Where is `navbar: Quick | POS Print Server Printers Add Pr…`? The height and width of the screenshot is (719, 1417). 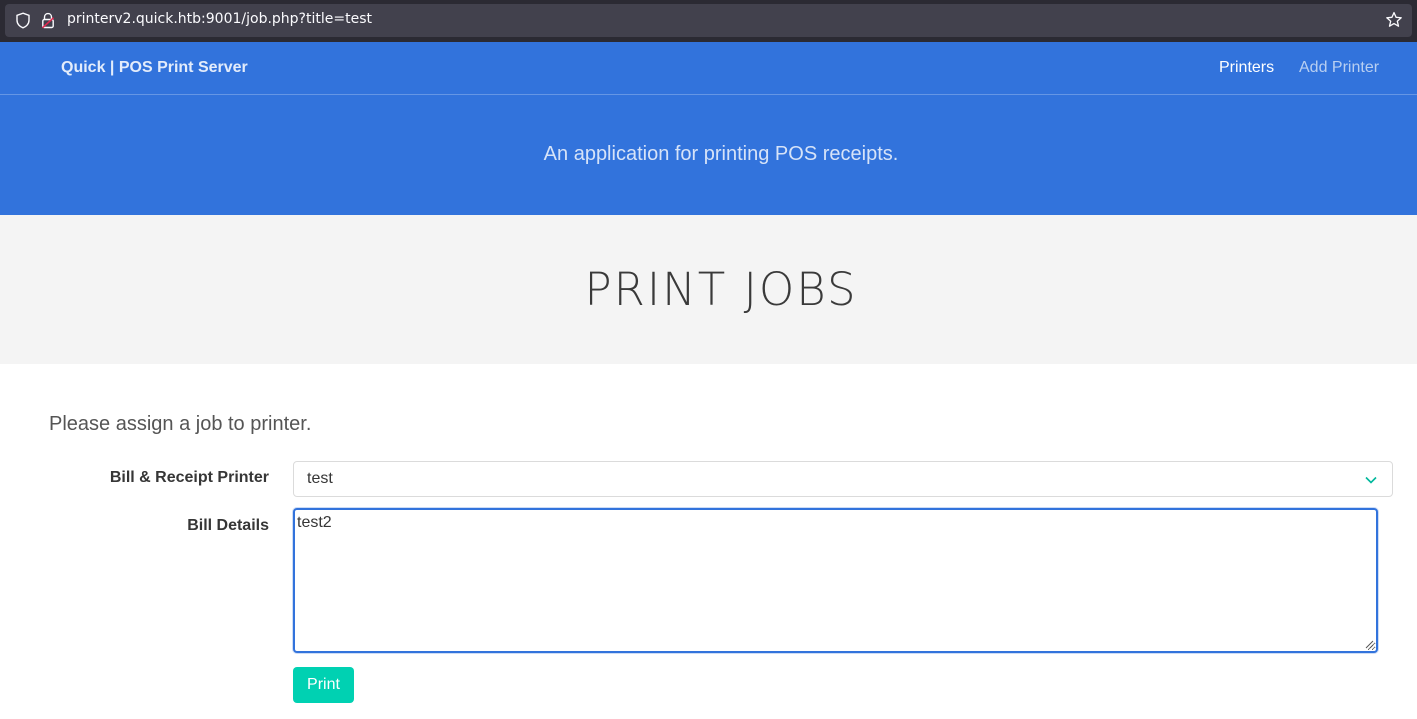 navbar: Quick | POS Print Server Printers Add Pr… is located at coordinates (708, 68).